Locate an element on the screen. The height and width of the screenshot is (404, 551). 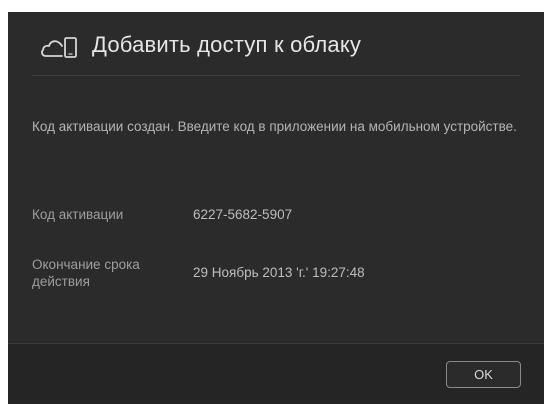
activation-code-value: 6227-5682-5907 is located at coordinates (243, 214).